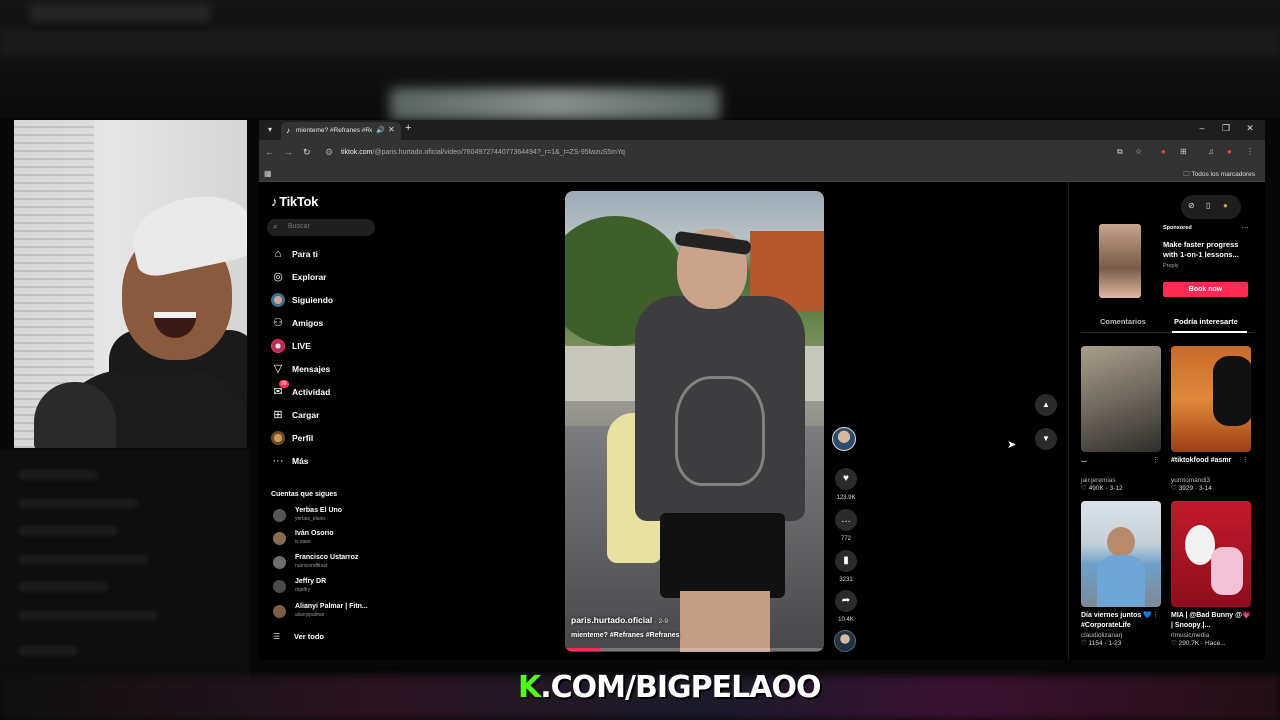  What do you see at coordinates (309, 277) in the screenshot?
I see `nav-label: Explorar` at bounding box center [309, 277].